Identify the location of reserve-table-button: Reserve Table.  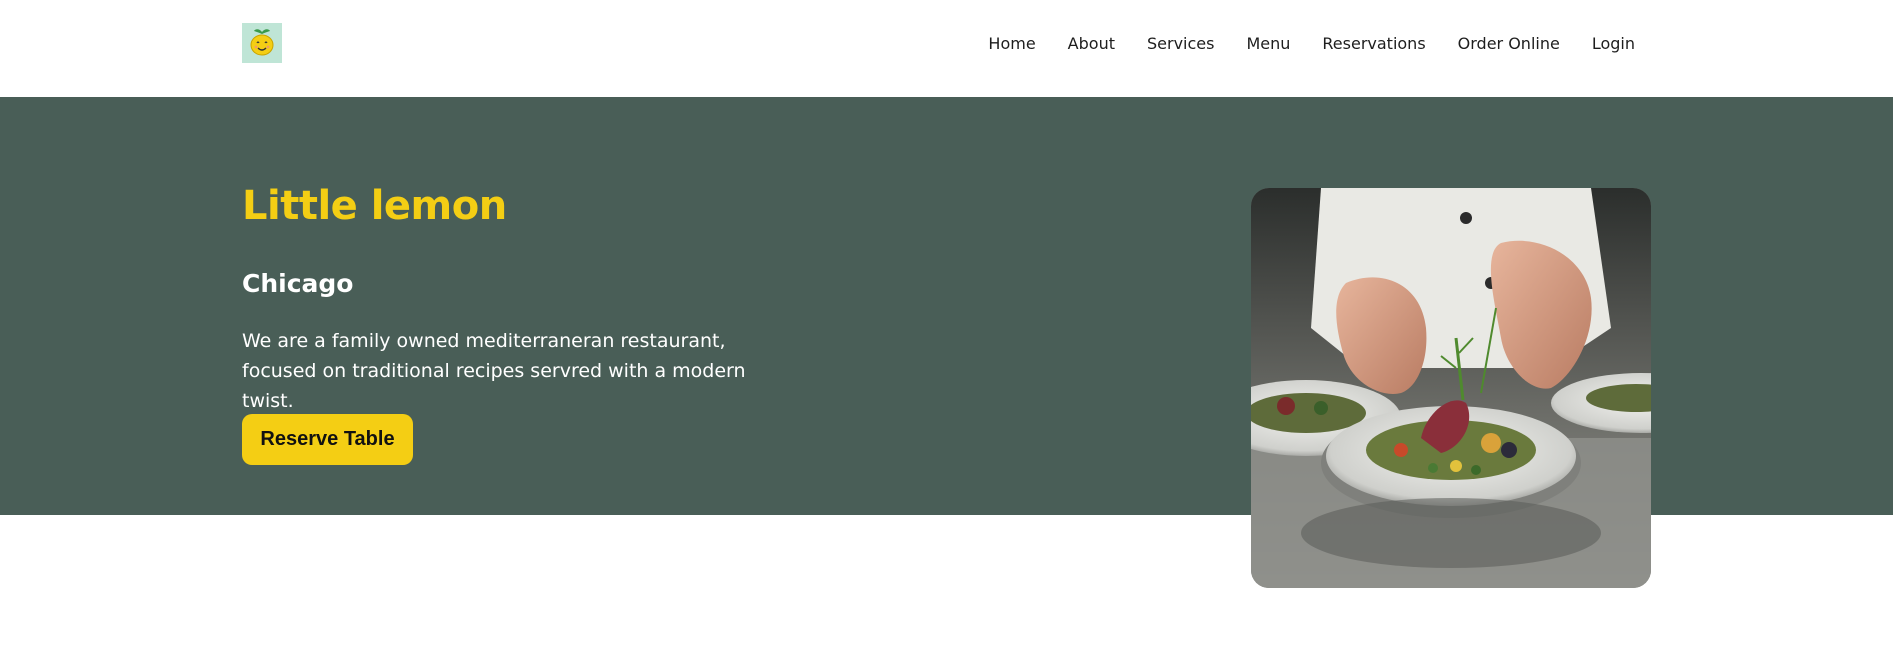
(327, 439).